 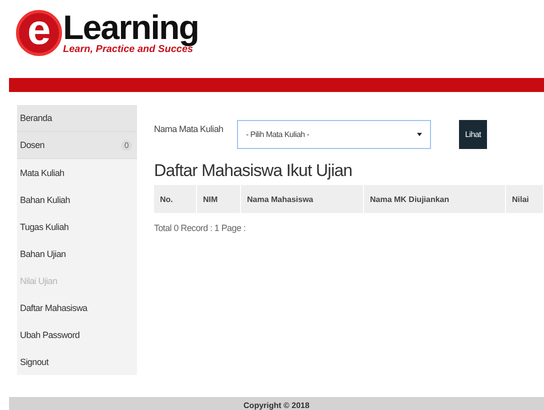 I want to click on column-header: Nilai, so click(x=525, y=199).